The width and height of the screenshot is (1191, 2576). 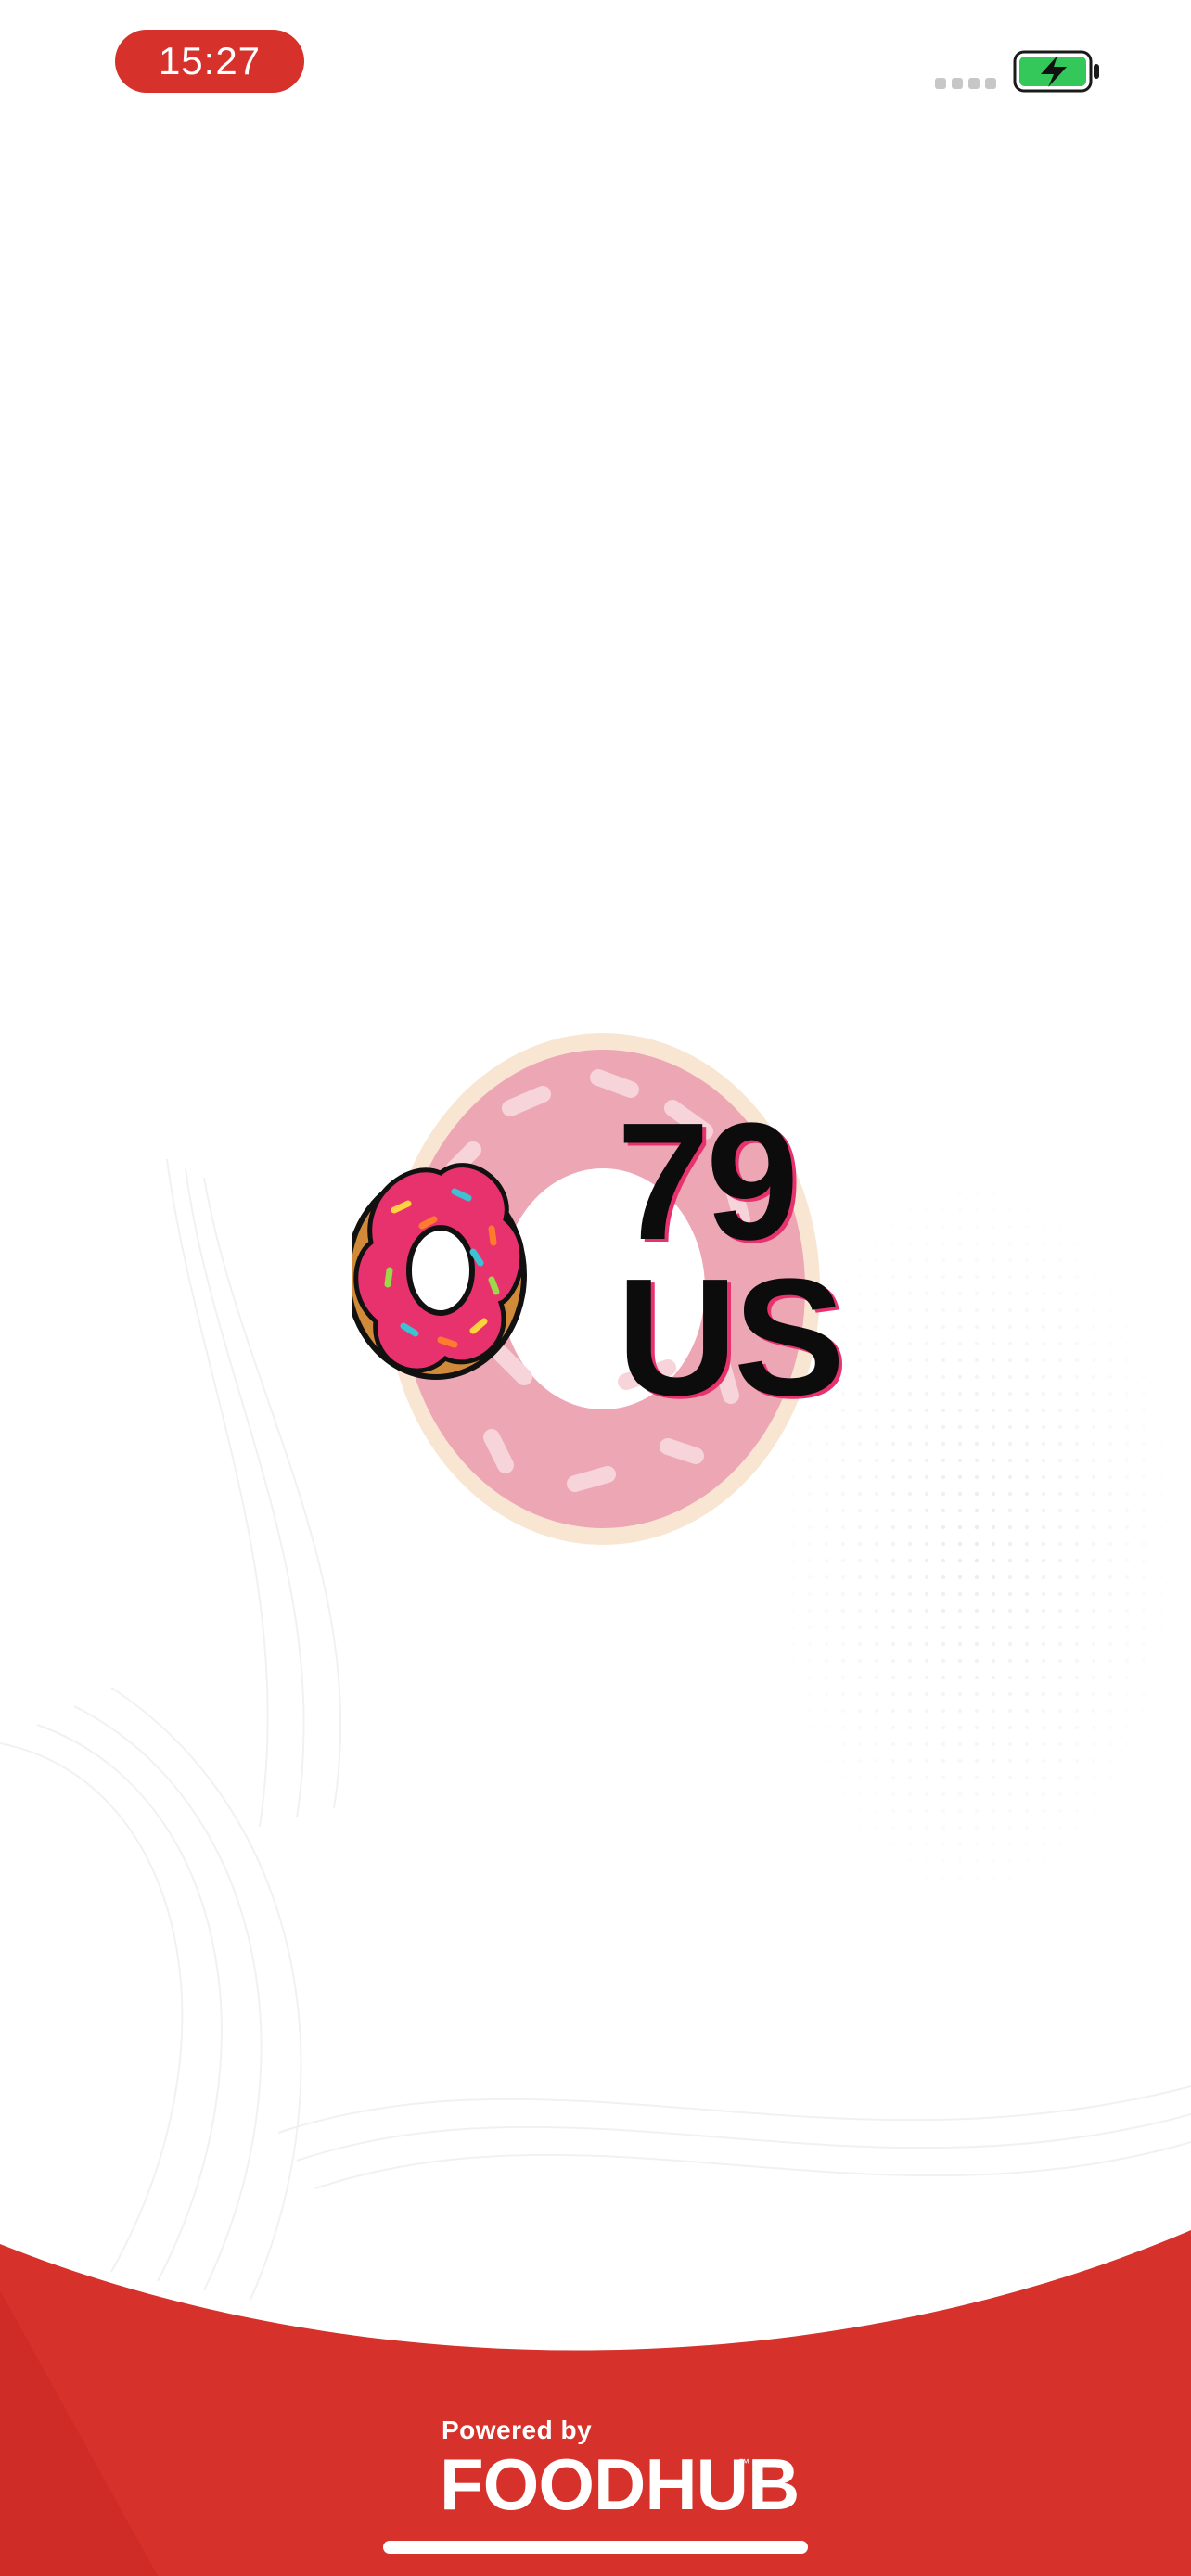 What do you see at coordinates (209, 61) in the screenshot?
I see `status-time: 15:27` at bounding box center [209, 61].